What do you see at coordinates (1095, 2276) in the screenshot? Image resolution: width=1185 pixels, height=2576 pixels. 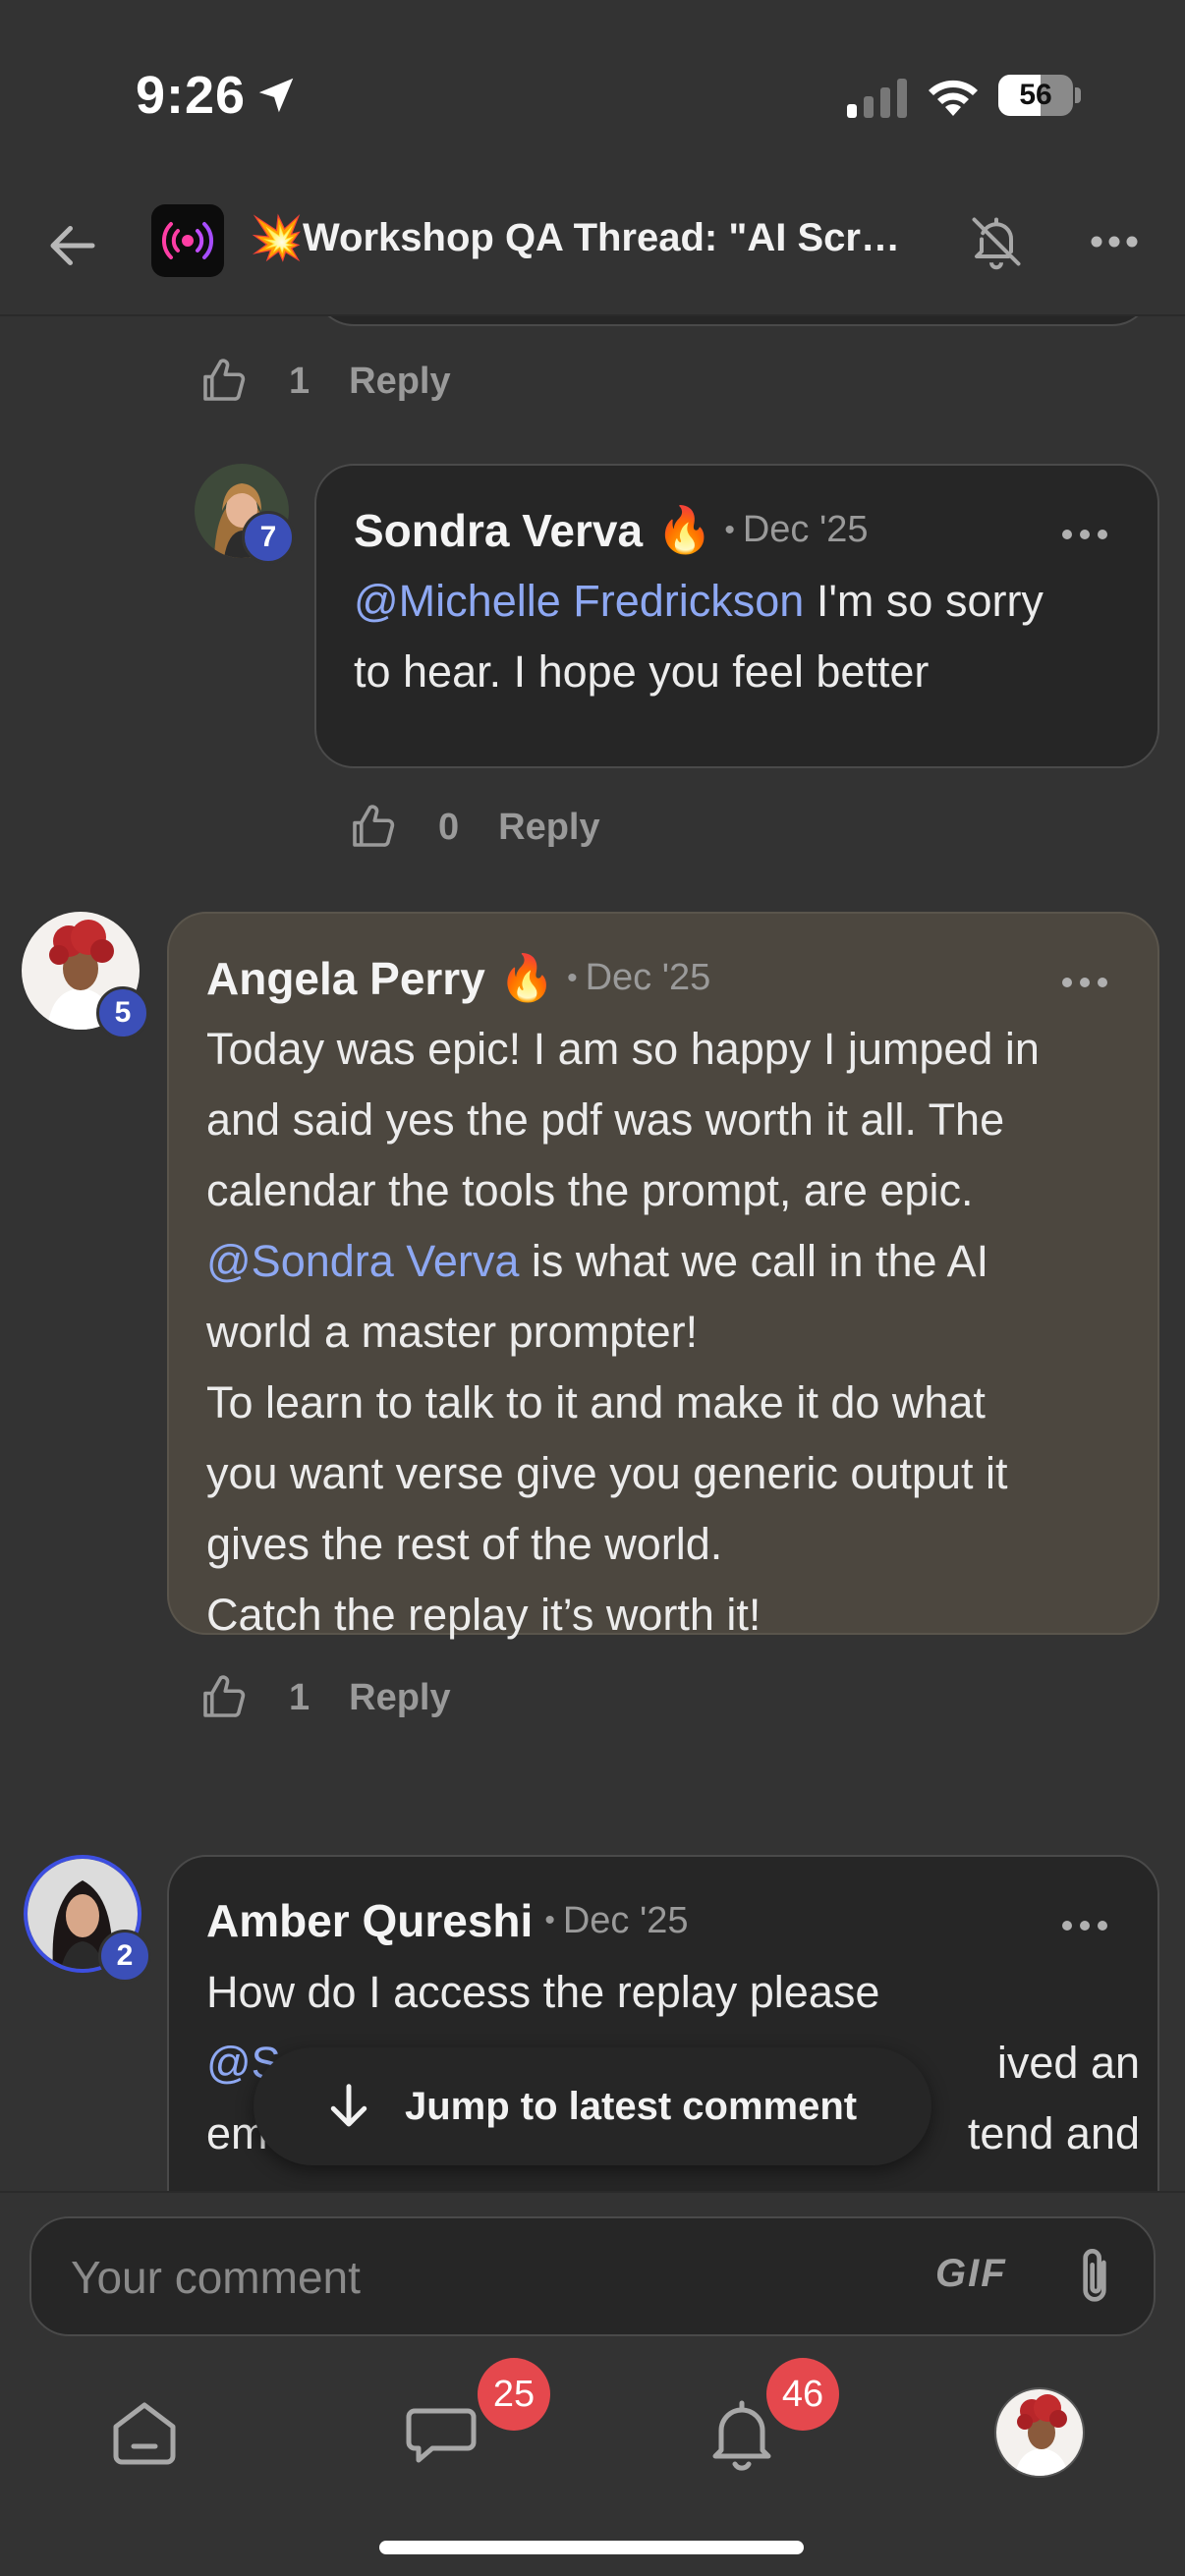 I see `paperclip-icon` at bounding box center [1095, 2276].